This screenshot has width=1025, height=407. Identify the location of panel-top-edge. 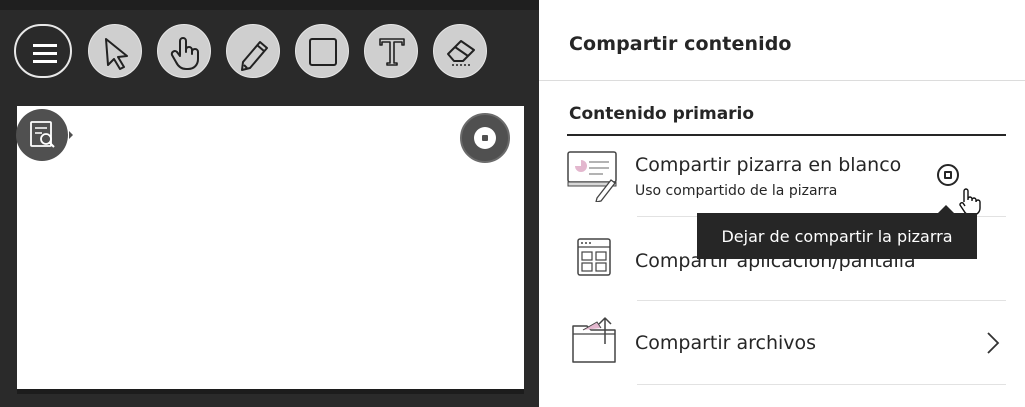
(269, 5).